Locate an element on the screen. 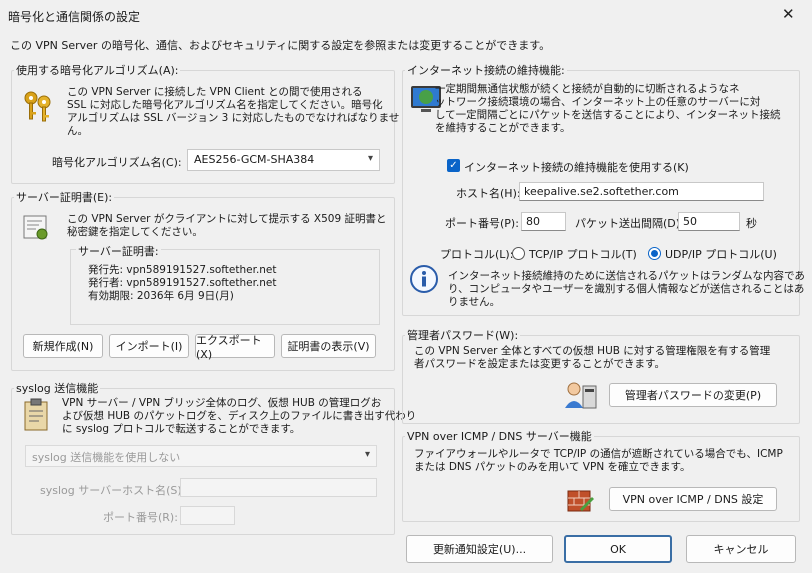 The height and width of the screenshot is (573, 812). keepalive-interval-input: 50 is located at coordinates (709, 221).